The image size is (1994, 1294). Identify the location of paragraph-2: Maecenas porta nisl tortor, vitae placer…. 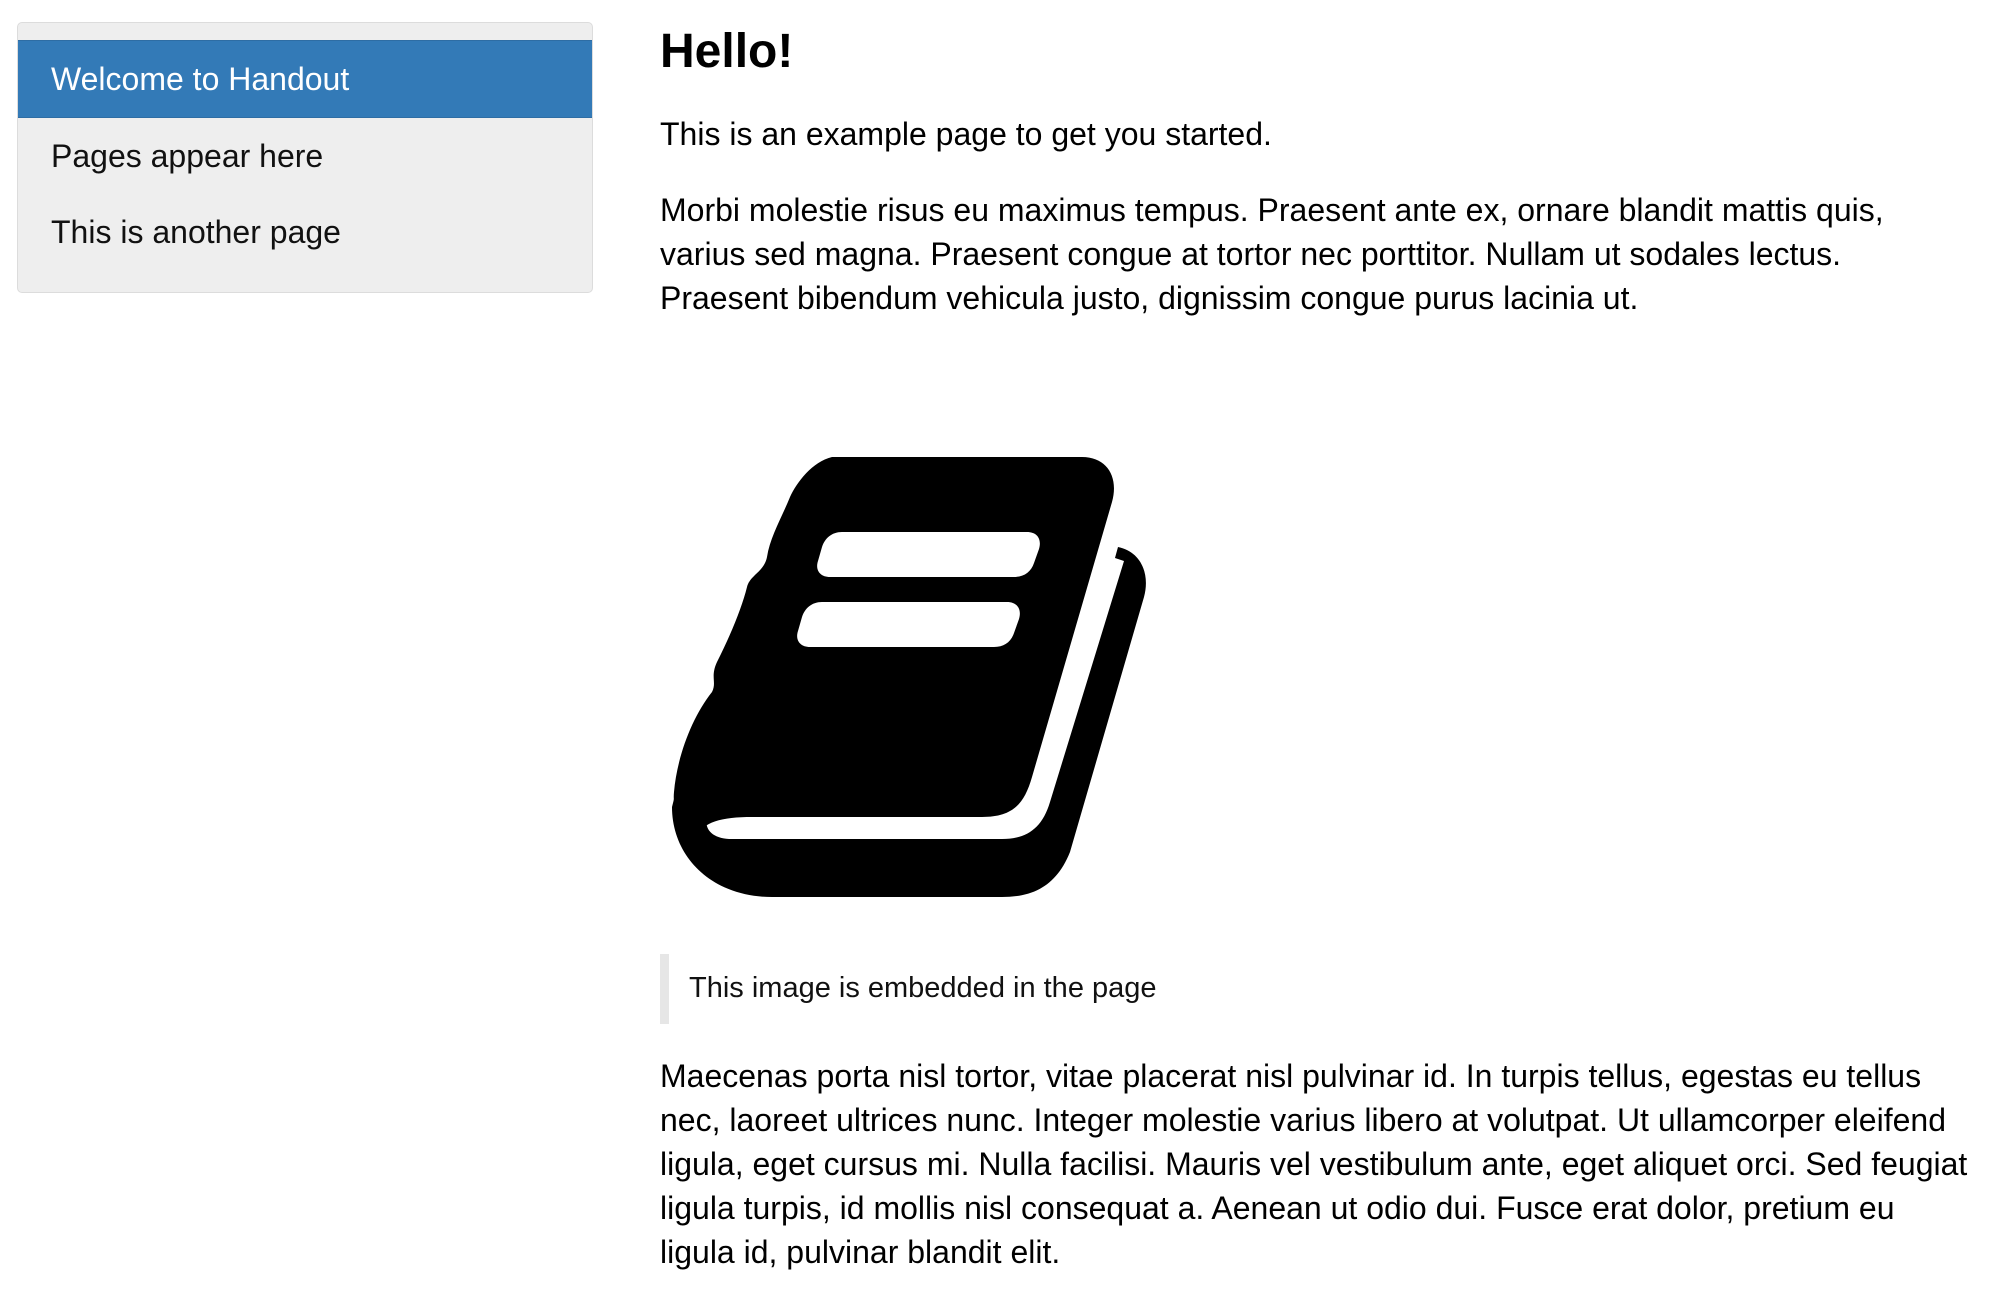
(1314, 1164).